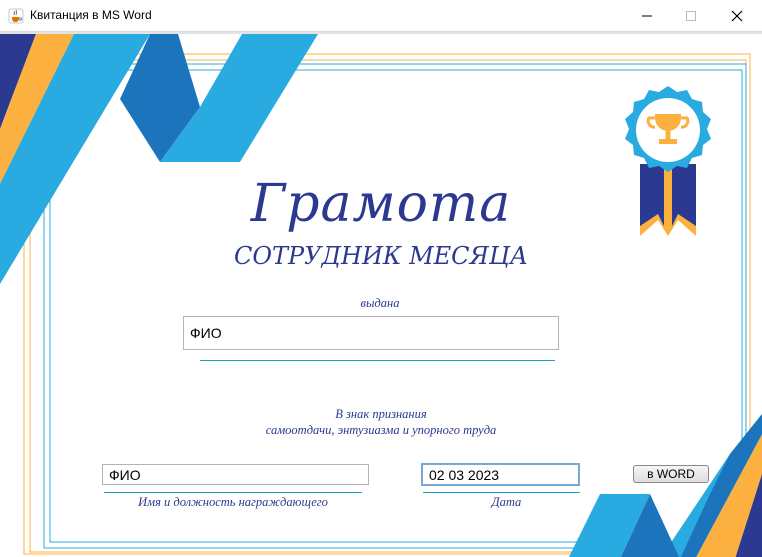 The height and width of the screenshot is (557, 762). I want to click on issued-label: выдана, so click(380, 303).